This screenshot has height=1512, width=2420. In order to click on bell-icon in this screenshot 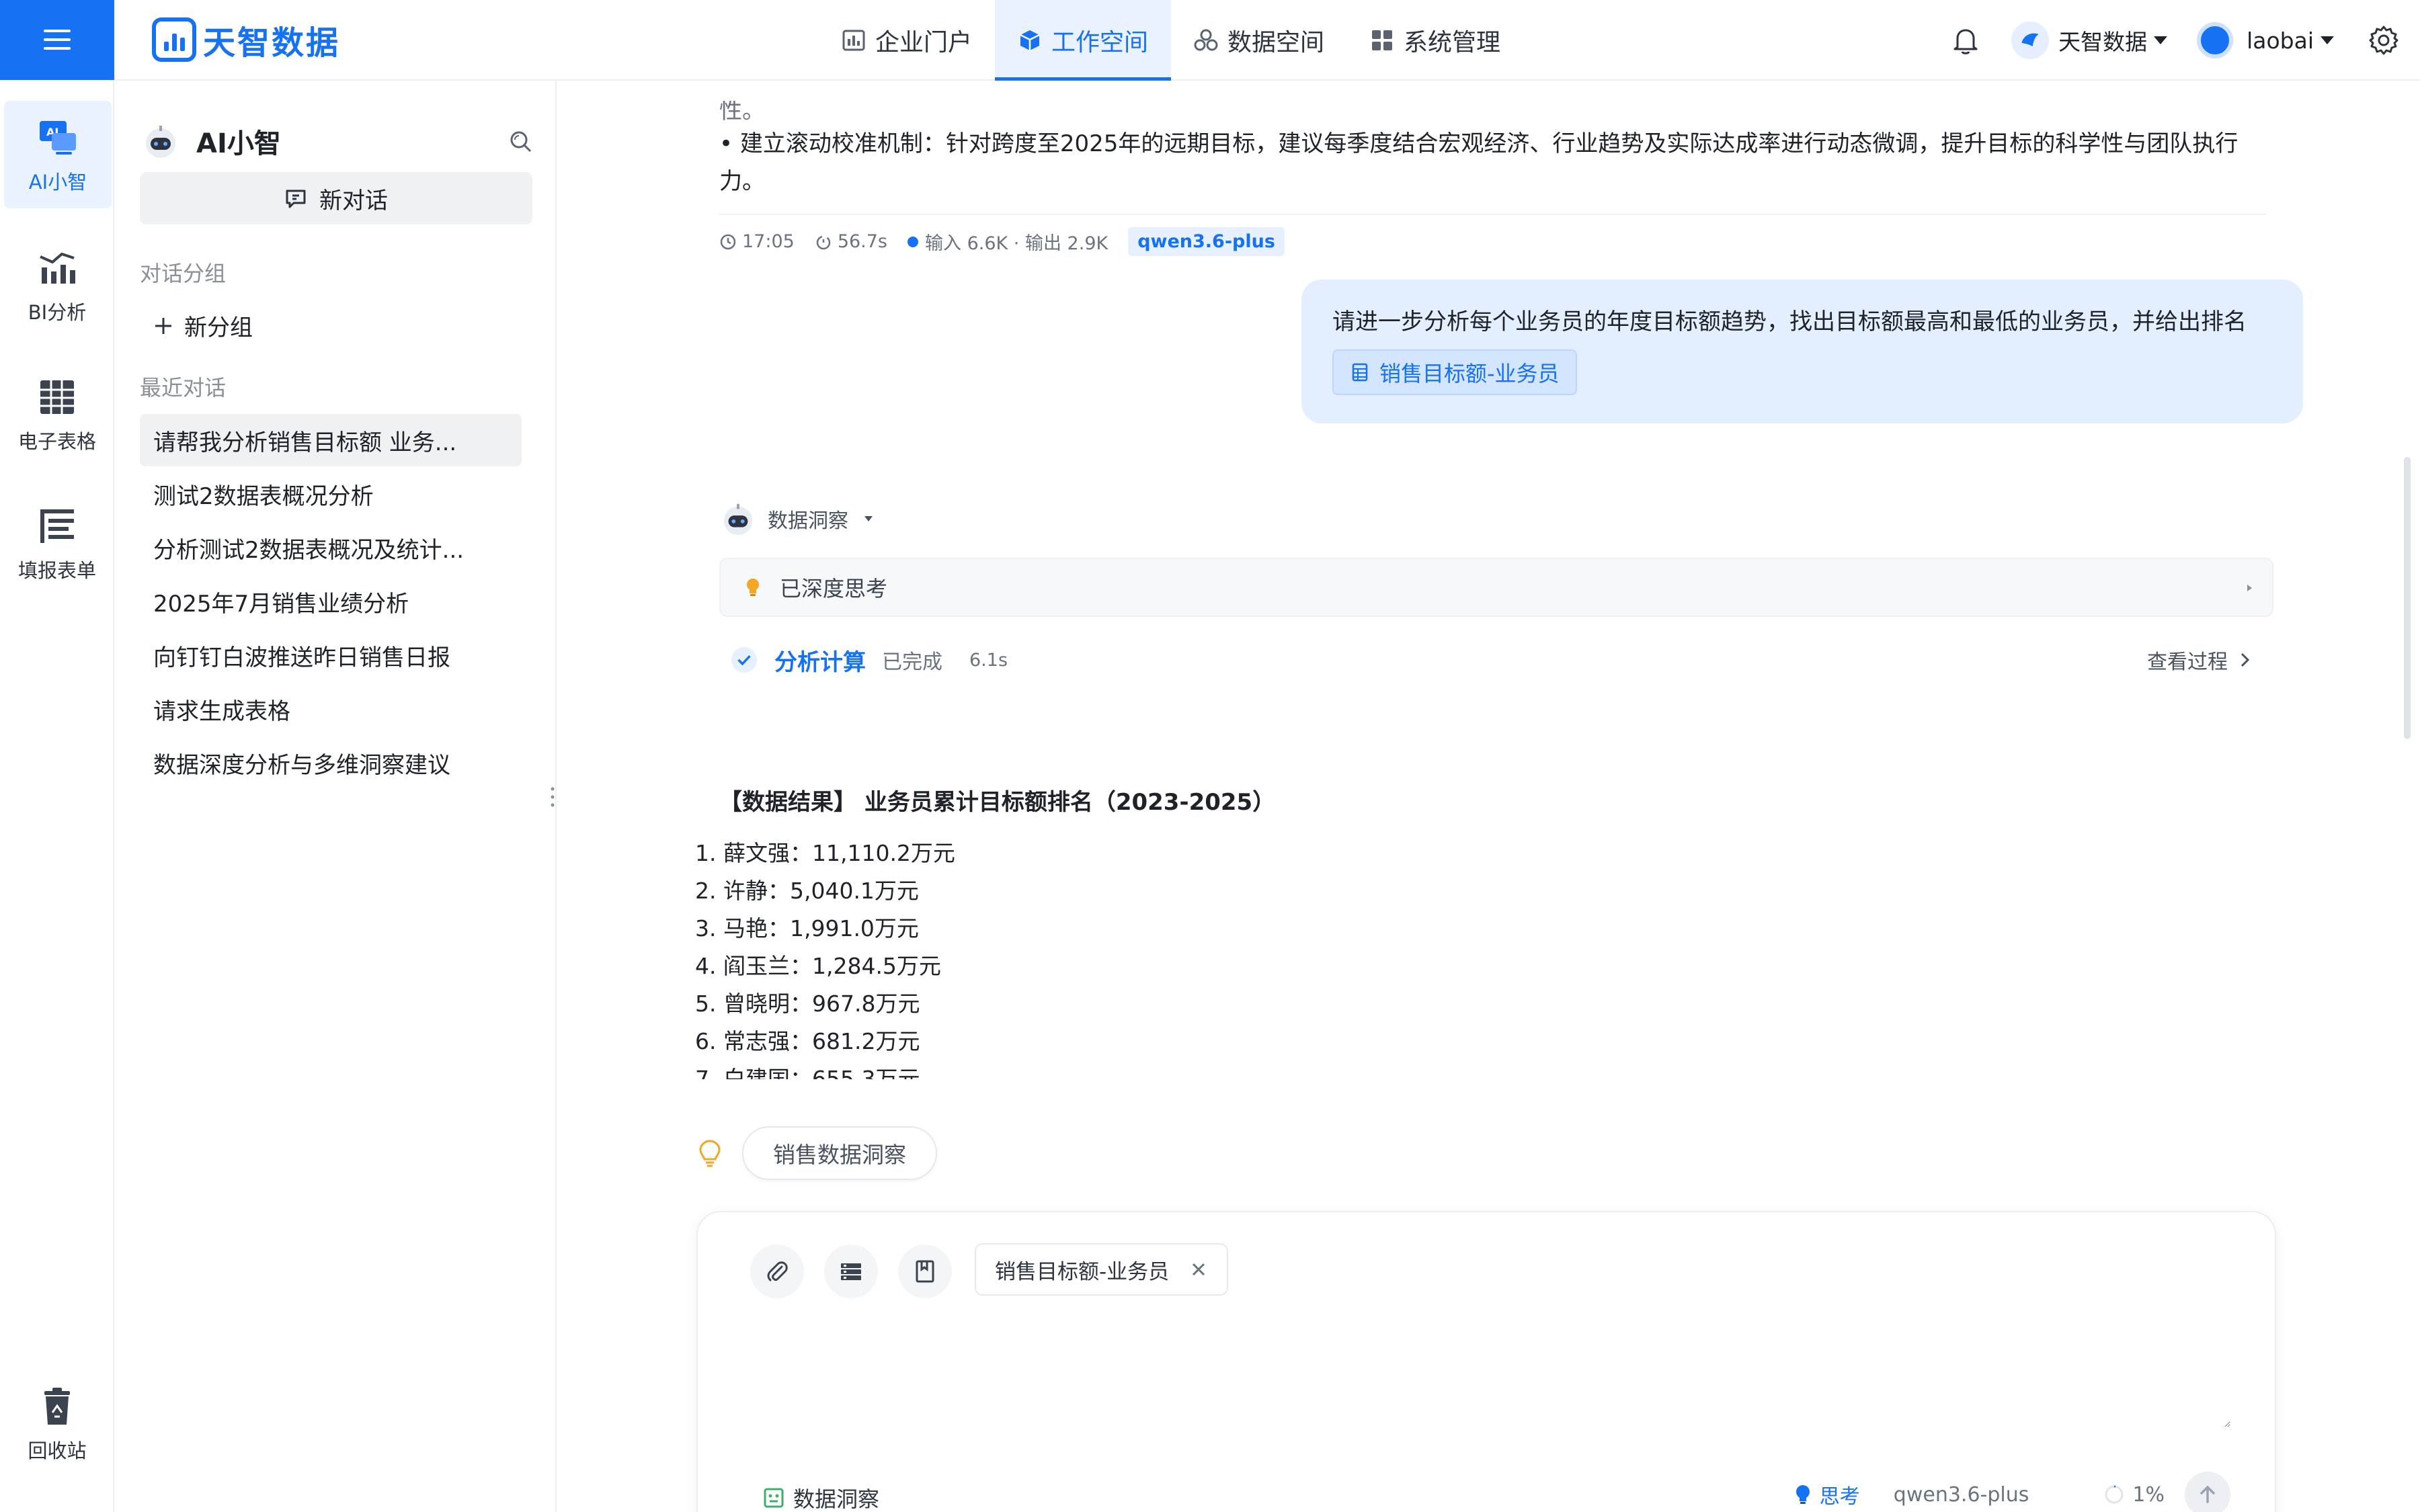, I will do `click(1966, 40)`.